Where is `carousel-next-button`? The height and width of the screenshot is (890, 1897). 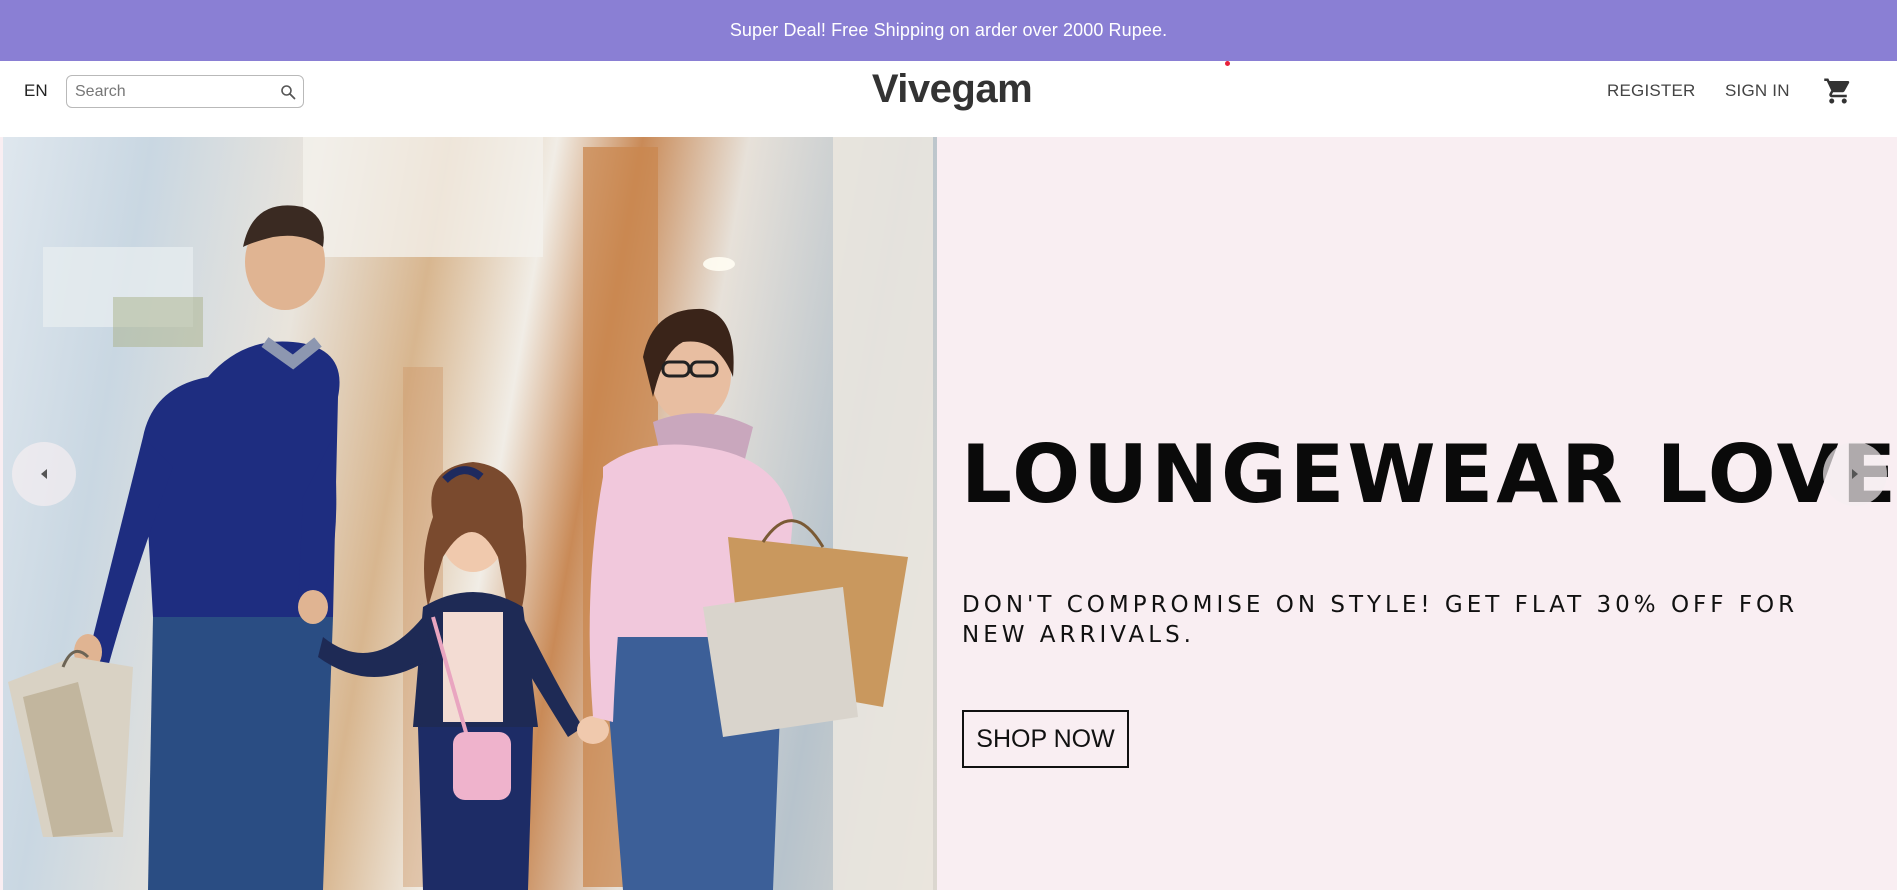 carousel-next-button is located at coordinates (1855, 474).